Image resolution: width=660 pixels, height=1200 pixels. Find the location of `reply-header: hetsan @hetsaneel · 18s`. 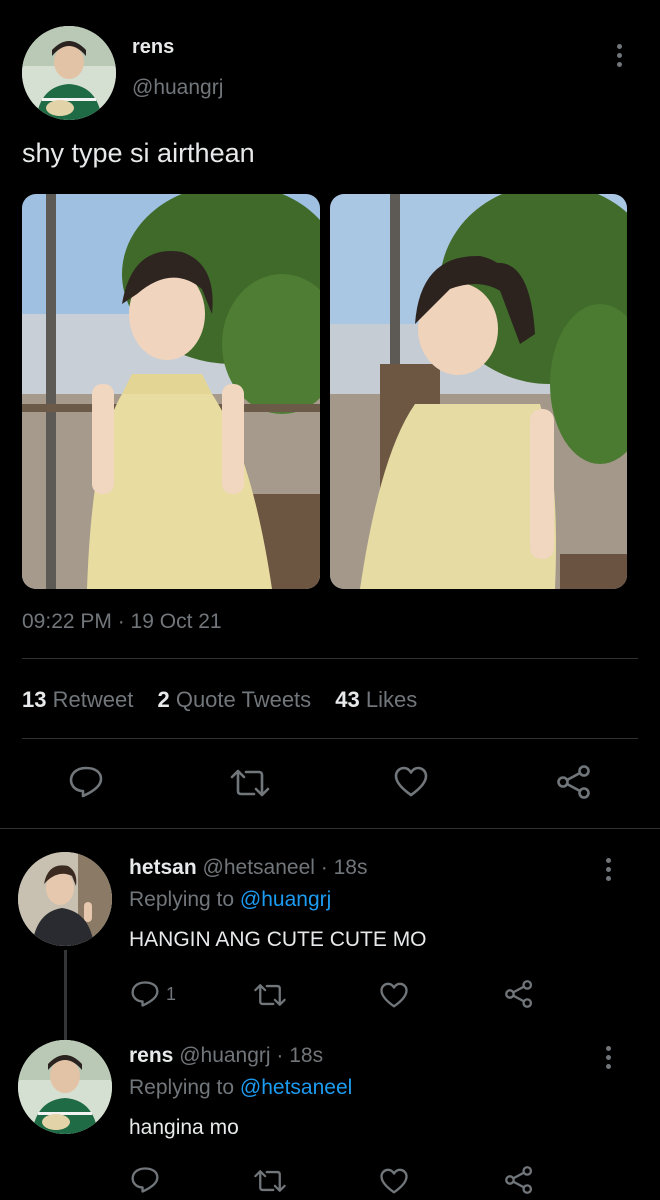

reply-header: hetsan @hetsaneel · 18s is located at coordinates (248, 868).